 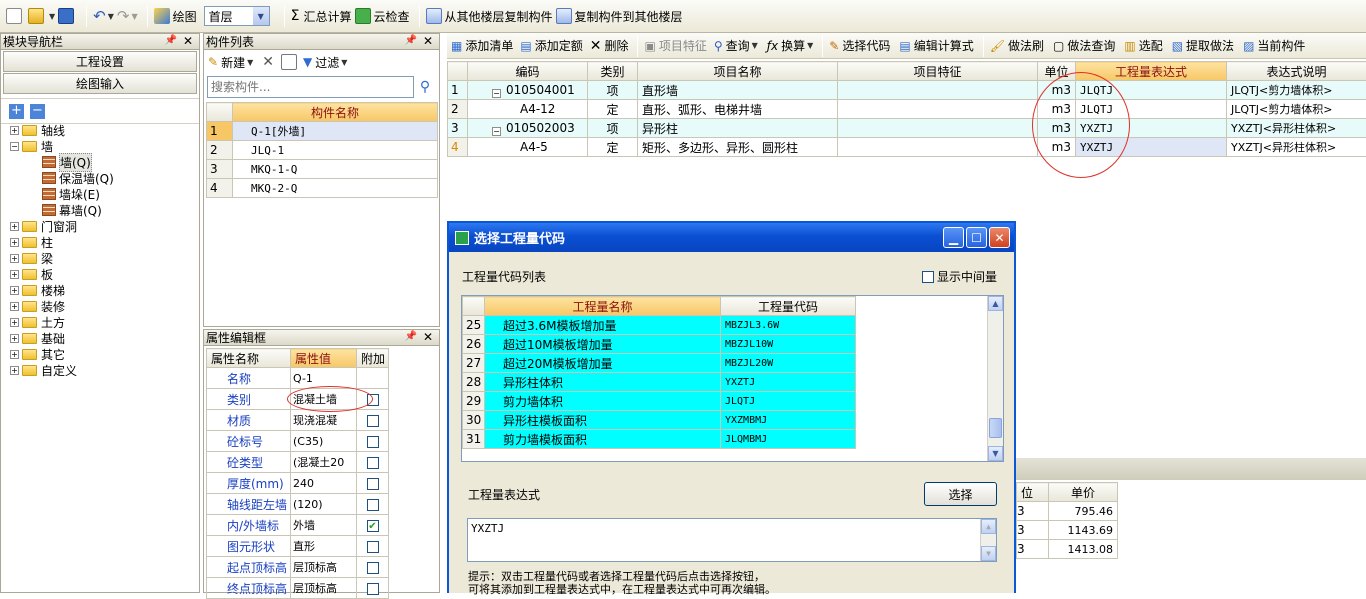 What do you see at coordinates (1083, 530) in the screenshot?
I see `price-cell: 1143.69` at bounding box center [1083, 530].